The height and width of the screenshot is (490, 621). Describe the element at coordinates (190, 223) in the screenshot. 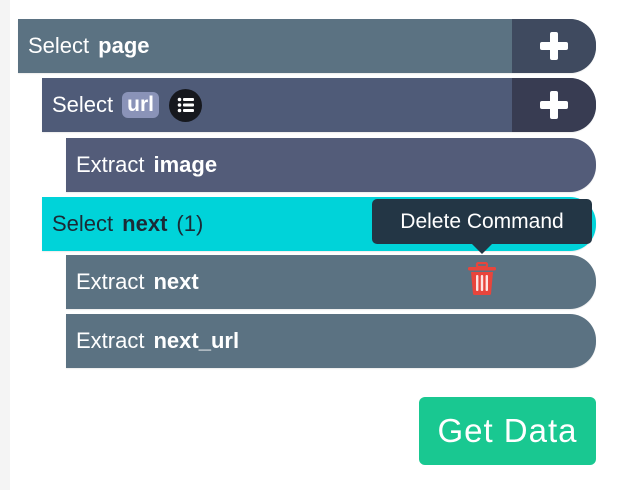

I see `match-count: (1)` at that location.